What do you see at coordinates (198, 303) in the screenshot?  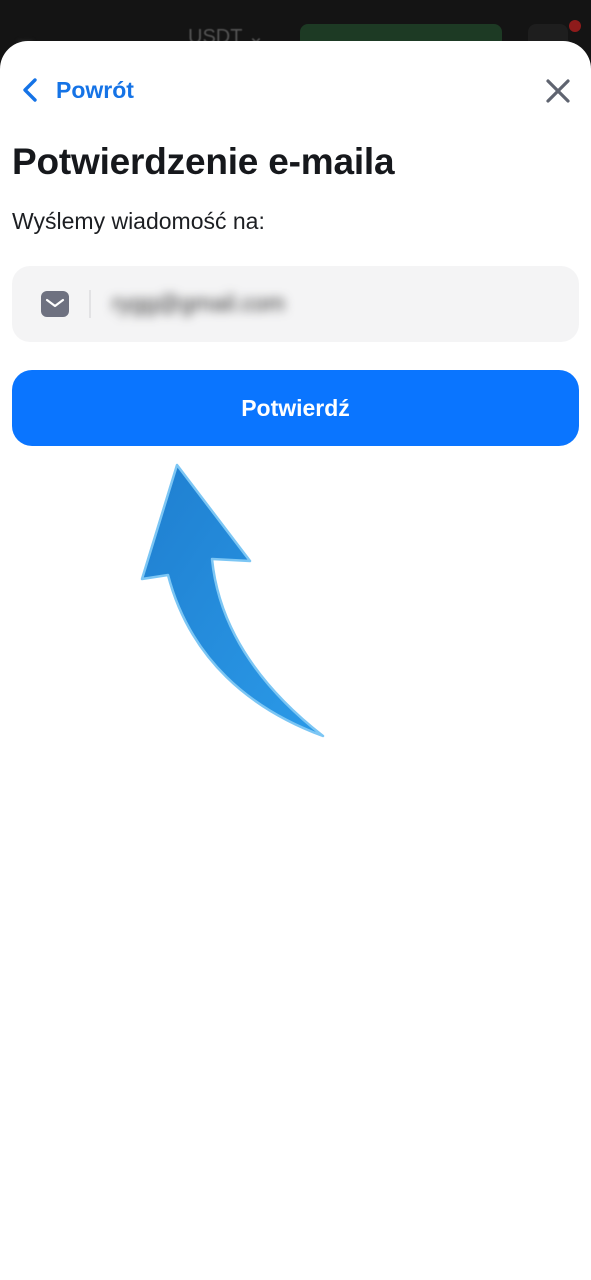 I see `email-value: rygg@gmail.com` at bounding box center [198, 303].